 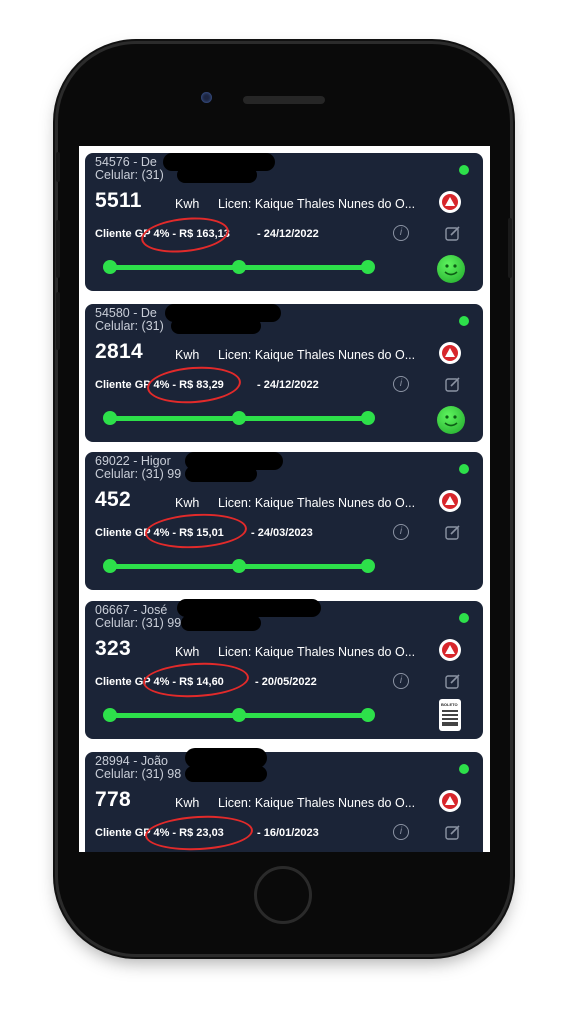 What do you see at coordinates (113, 648) in the screenshot?
I see `kwh-value: 323` at bounding box center [113, 648].